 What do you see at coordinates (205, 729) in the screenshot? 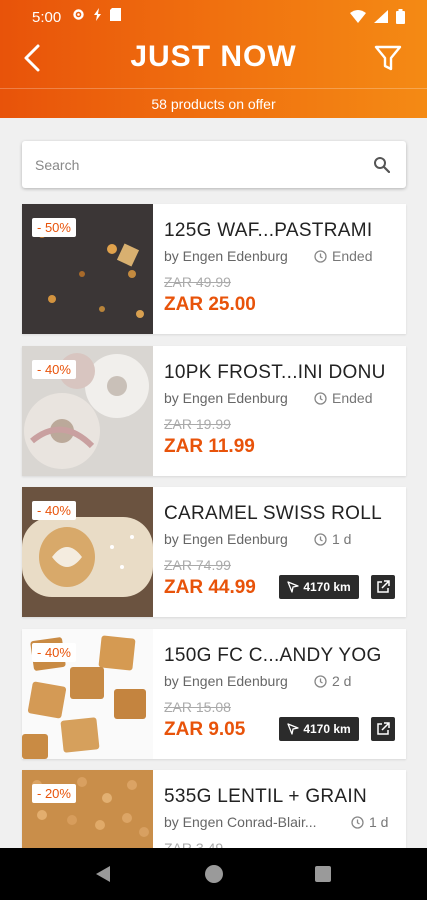
I see `offer-price: ZAR 9.05` at bounding box center [205, 729].